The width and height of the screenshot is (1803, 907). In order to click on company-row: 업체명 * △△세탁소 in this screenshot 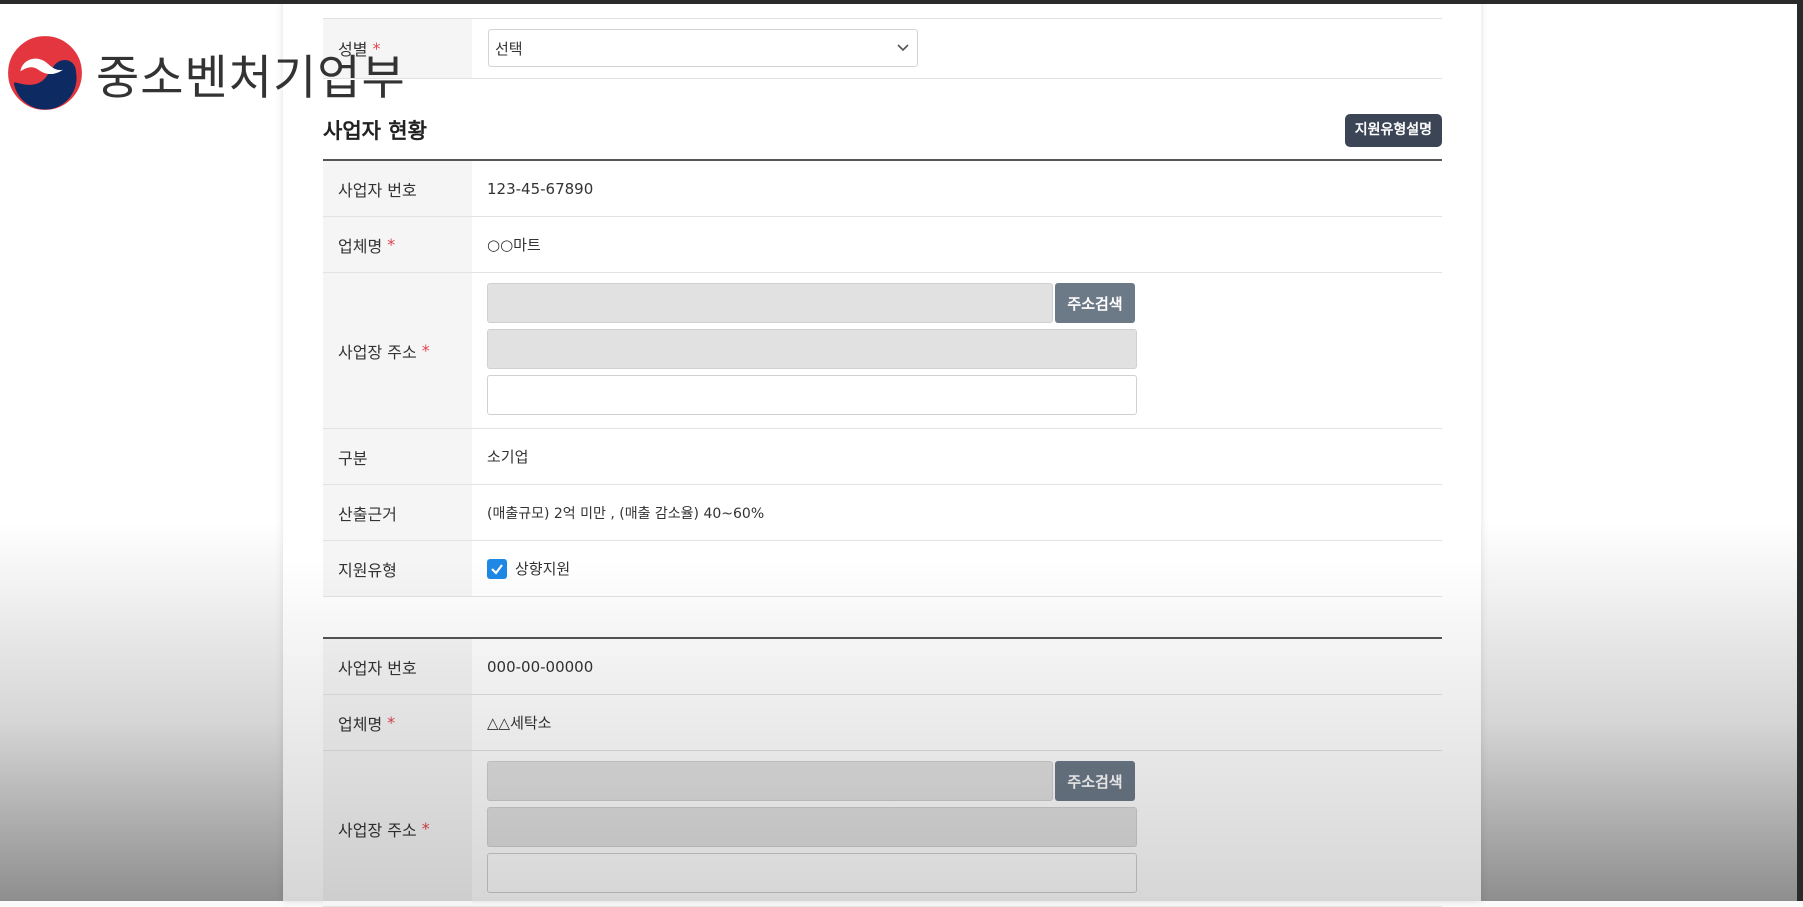, I will do `click(882, 723)`.